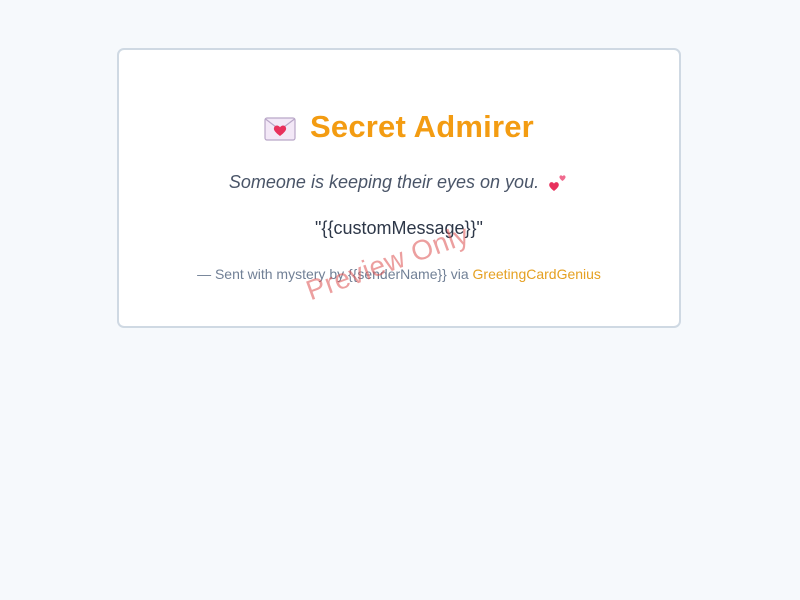 The height and width of the screenshot is (600, 800). What do you see at coordinates (558, 182) in the screenshot?
I see `two-hearts-icon` at bounding box center [558, 182].